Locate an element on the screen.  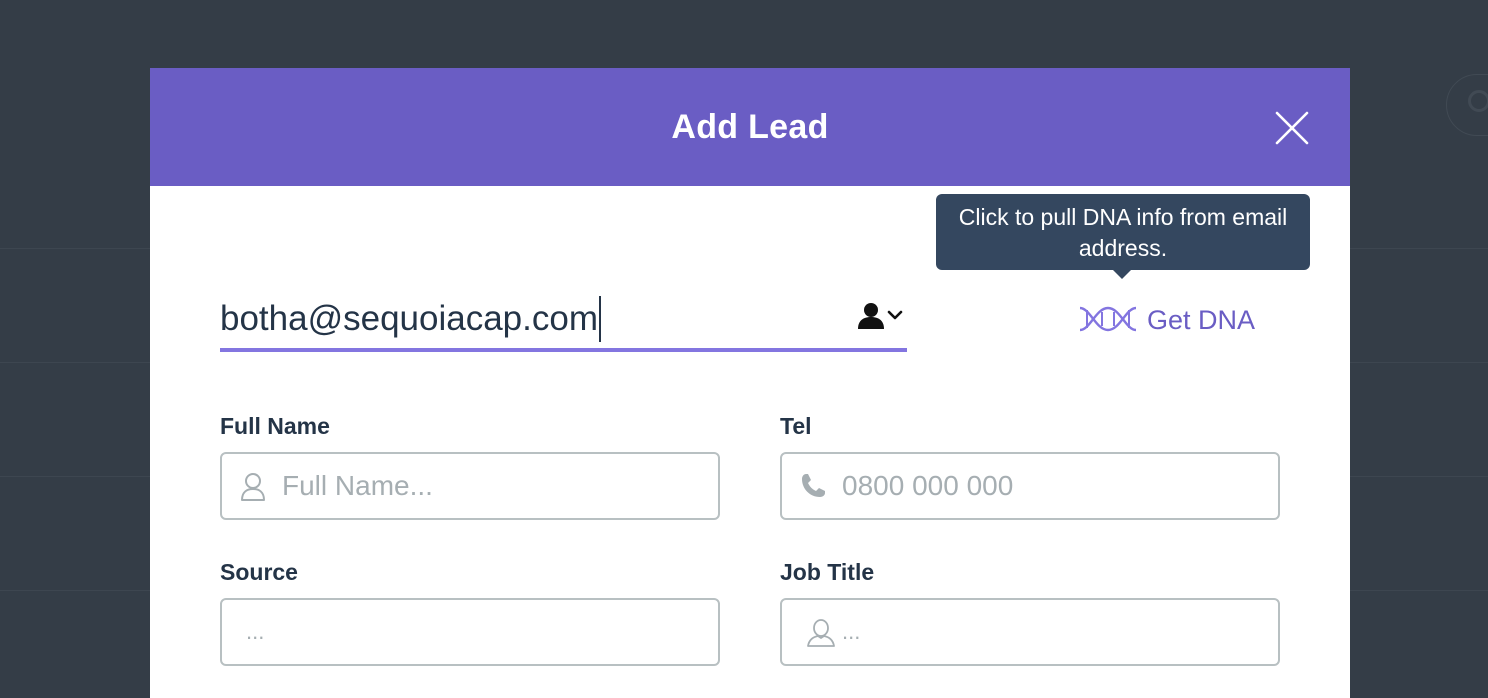
full-name-label: Full Name is located at coordinates (275, 426).